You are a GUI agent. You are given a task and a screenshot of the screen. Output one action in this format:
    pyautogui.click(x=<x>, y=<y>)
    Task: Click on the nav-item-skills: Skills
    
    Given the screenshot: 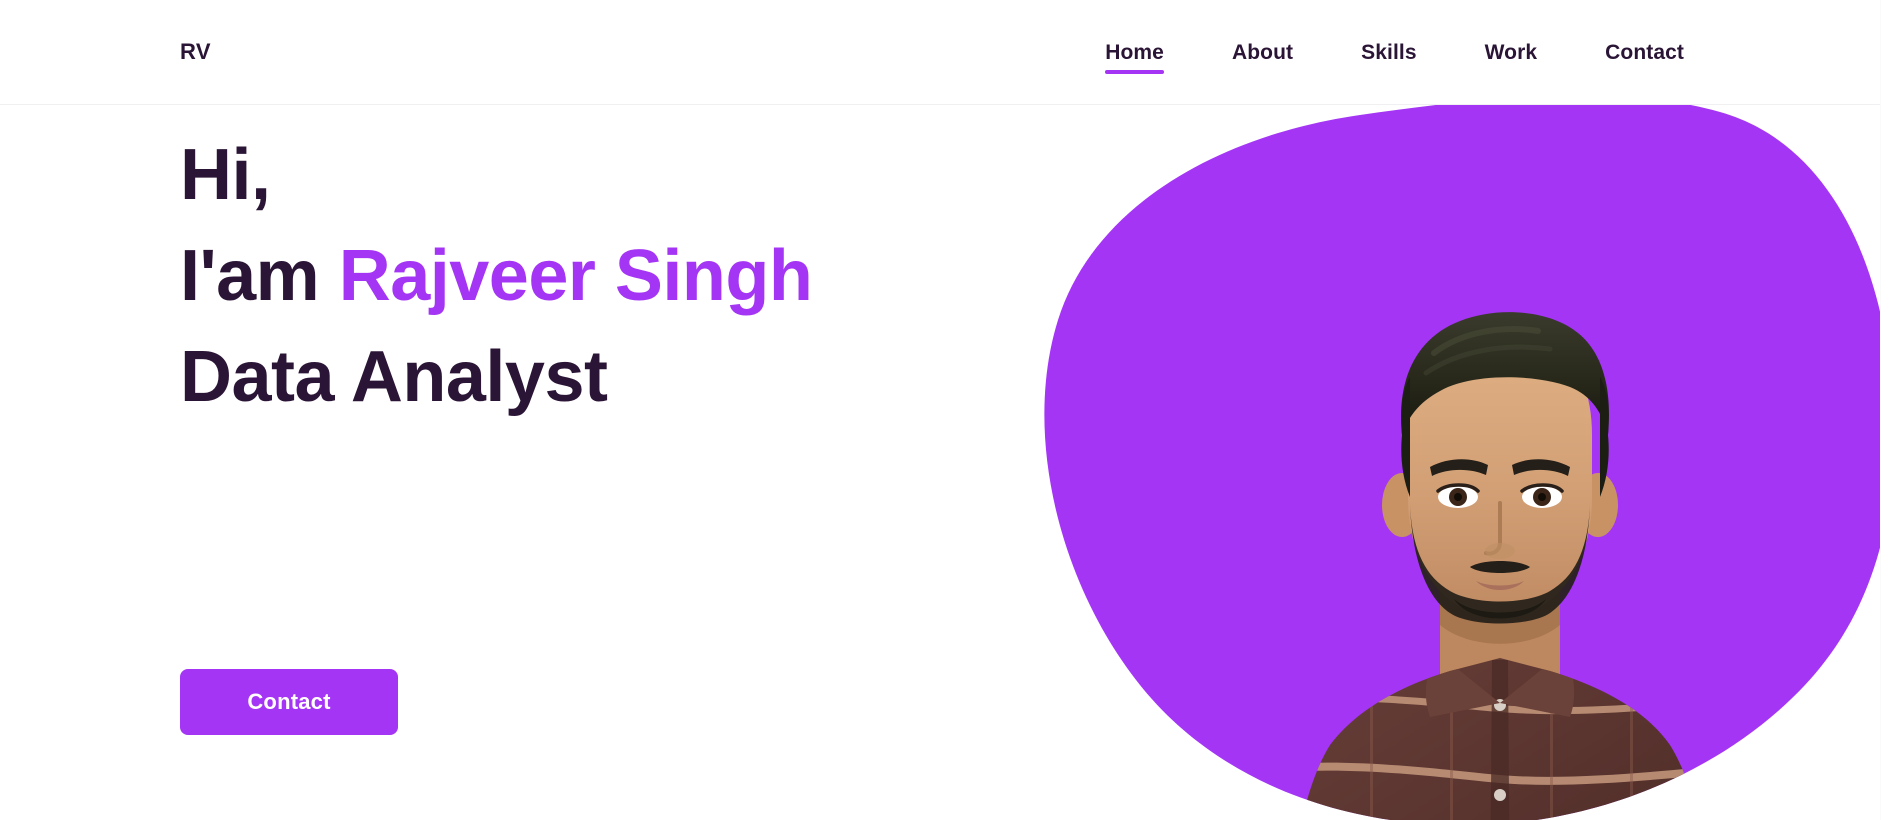 What is the action you would take?
    pyautogui.click(x=1388, y=52)
    